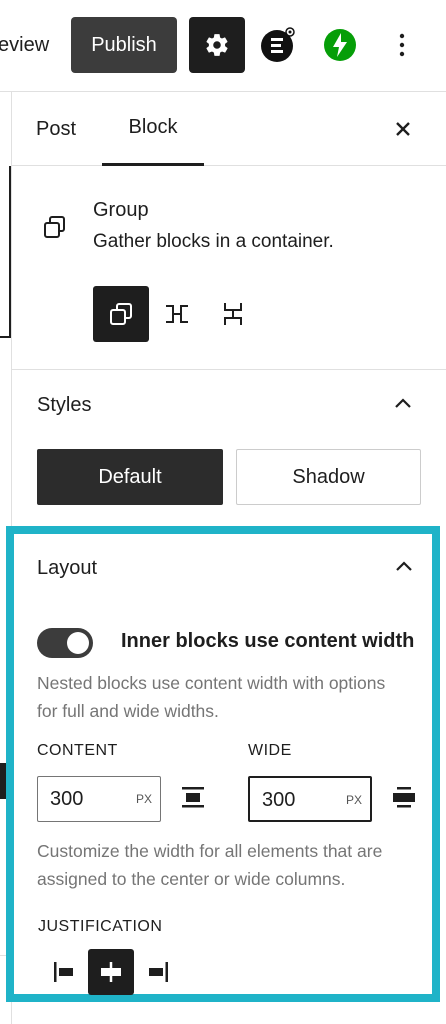 The width and height of the screenshot is (446, 1024). What do you see at coordinates (124, 45) in the screenshot?
I see `publish-button: Publish` at bounding box center [124, 45].